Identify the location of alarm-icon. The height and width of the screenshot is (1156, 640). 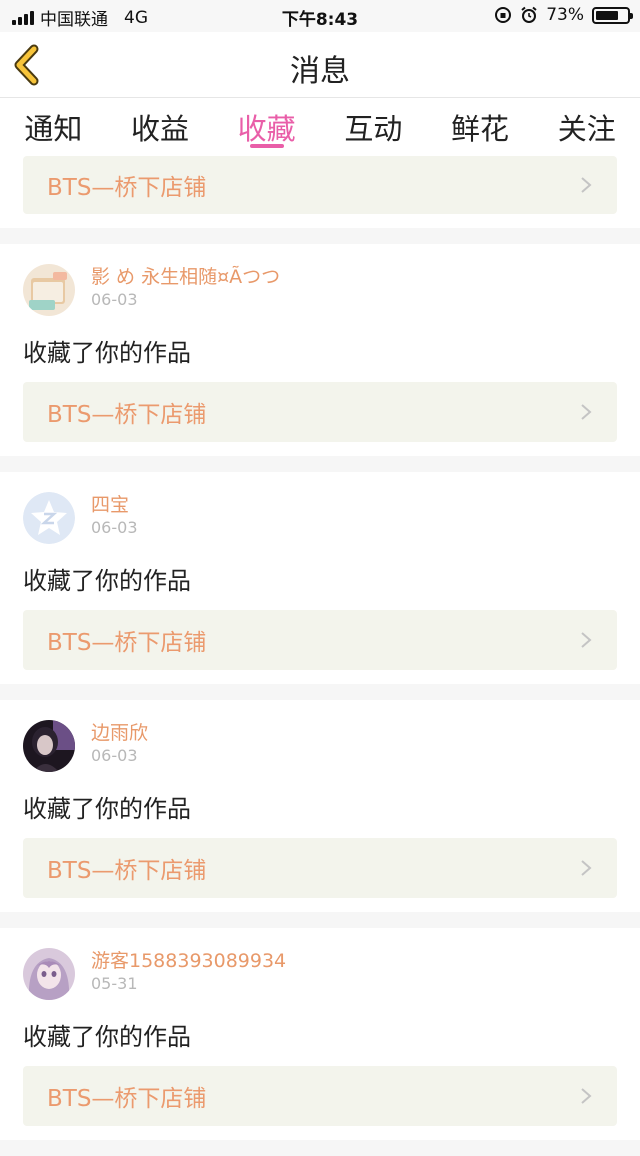
(529, 14).